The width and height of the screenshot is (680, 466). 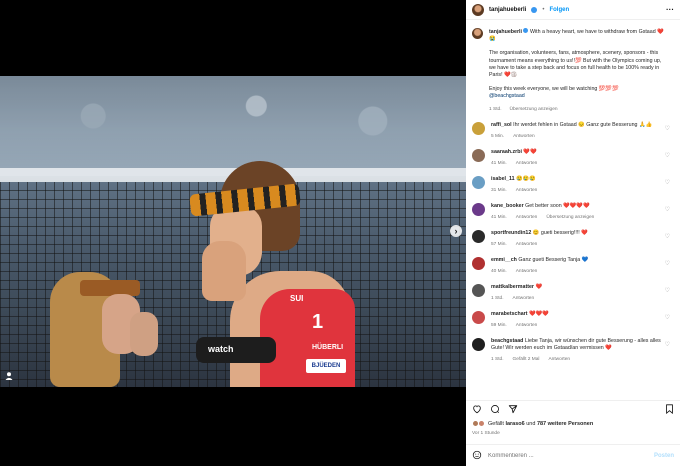 What do you see at coordinates (539, 313) in the screenshot?
I see `comment-text: ❤️❤️❤️` at bounding box center [539, 313].